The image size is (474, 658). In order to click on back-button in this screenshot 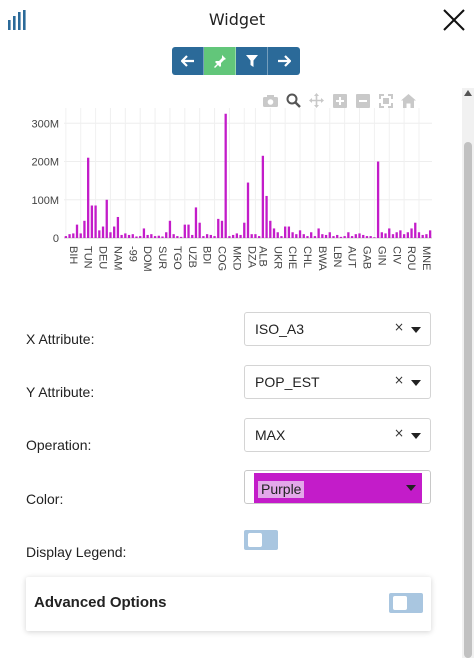, I will do `click(188, 61)`.